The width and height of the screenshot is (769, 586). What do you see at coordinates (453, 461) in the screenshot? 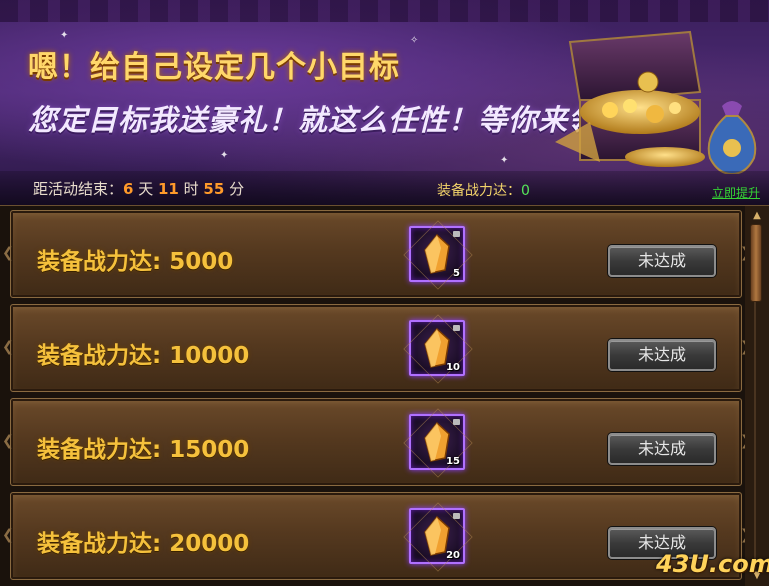
I see `reward-quantity: 15` at bounding box center [453, 461].